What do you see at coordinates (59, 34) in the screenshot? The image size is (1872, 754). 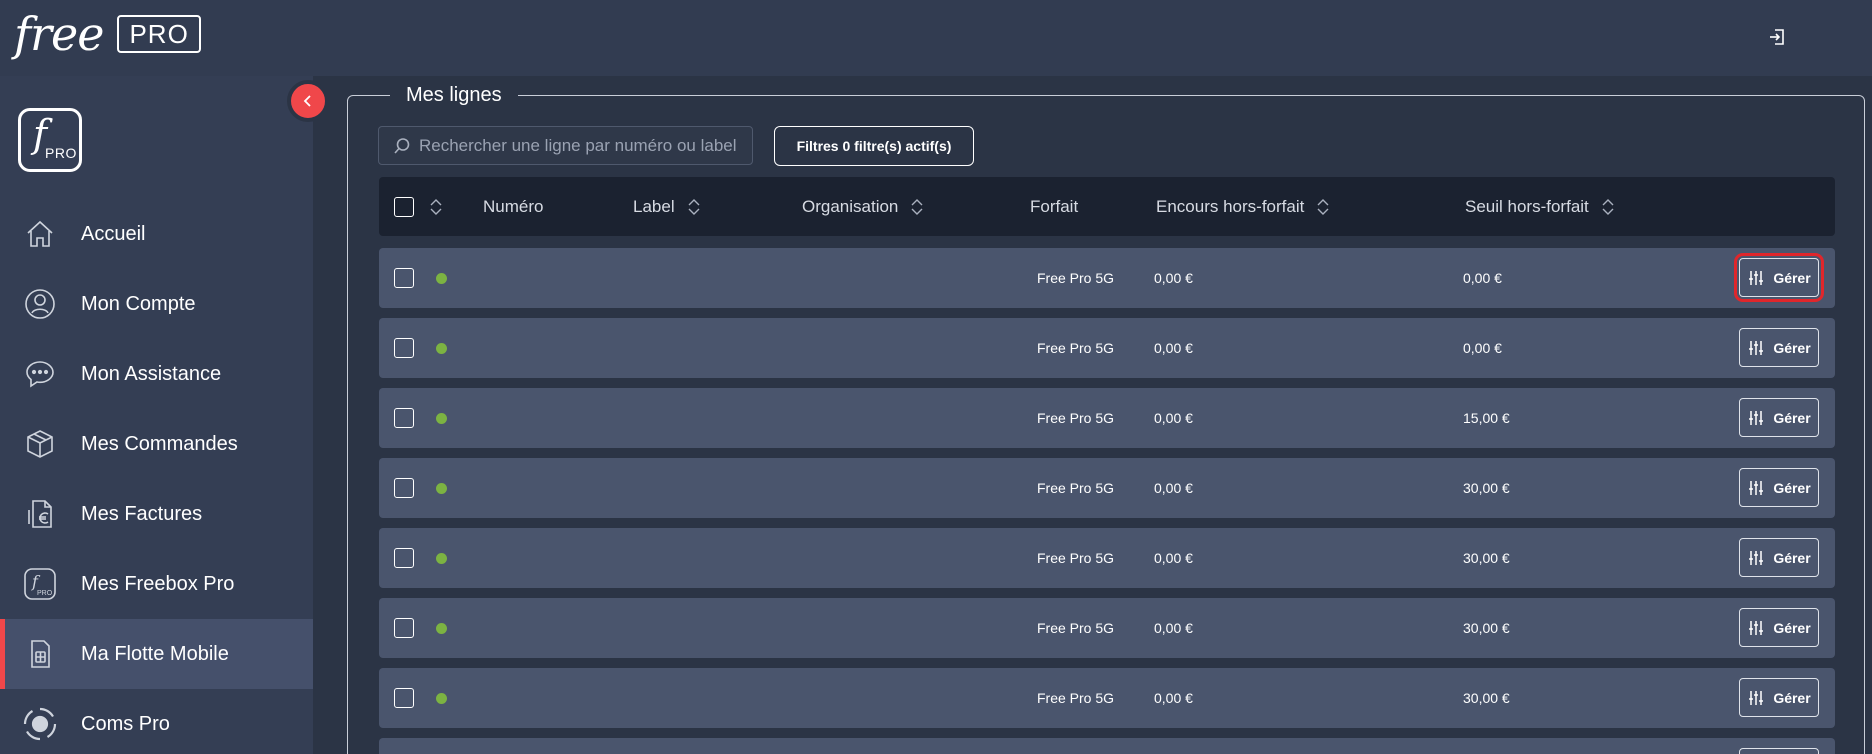 I see `brand-free-text: free` at bounding box center [59, 34].